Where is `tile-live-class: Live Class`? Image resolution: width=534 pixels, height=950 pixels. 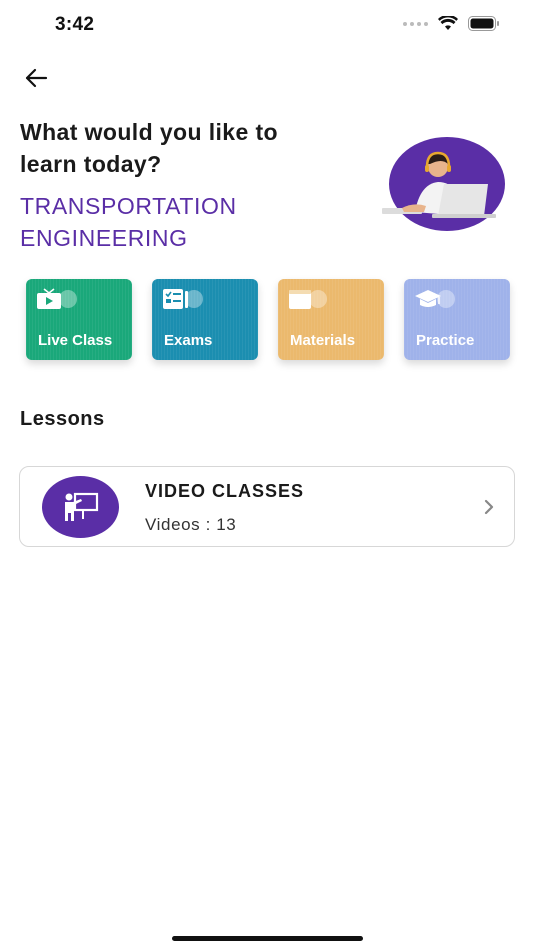
tile-live-class: Live Class is located at coordinates (79, 319).